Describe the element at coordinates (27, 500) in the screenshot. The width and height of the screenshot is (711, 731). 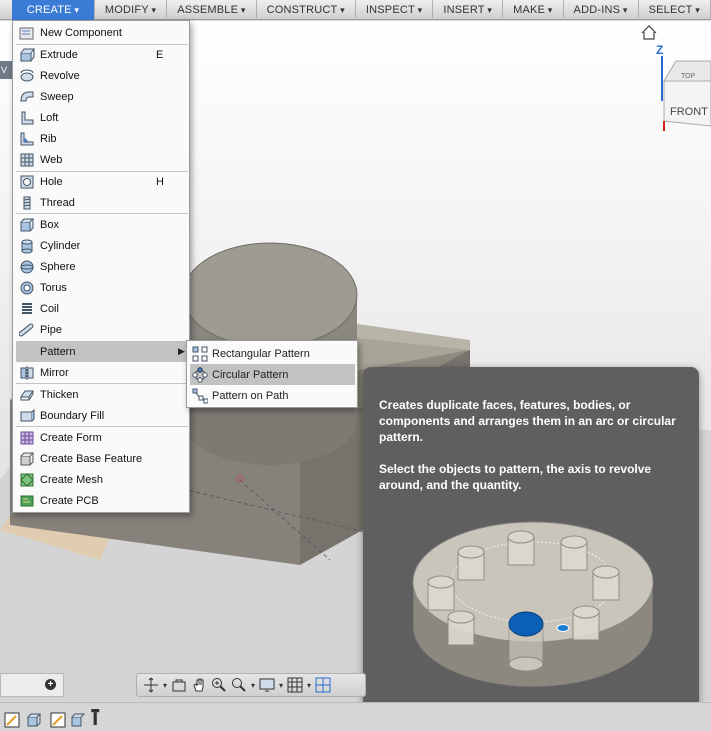
I see `create-pcb-icon` at that location.